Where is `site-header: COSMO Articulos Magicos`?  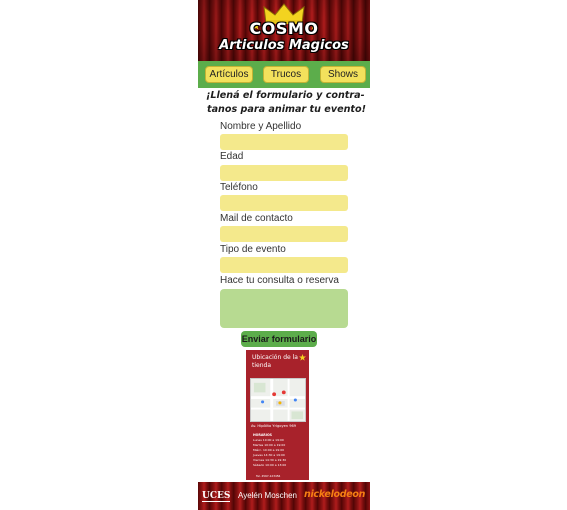
site-header: COSMO Articulos Magicos is located at coordinates (284, 30).